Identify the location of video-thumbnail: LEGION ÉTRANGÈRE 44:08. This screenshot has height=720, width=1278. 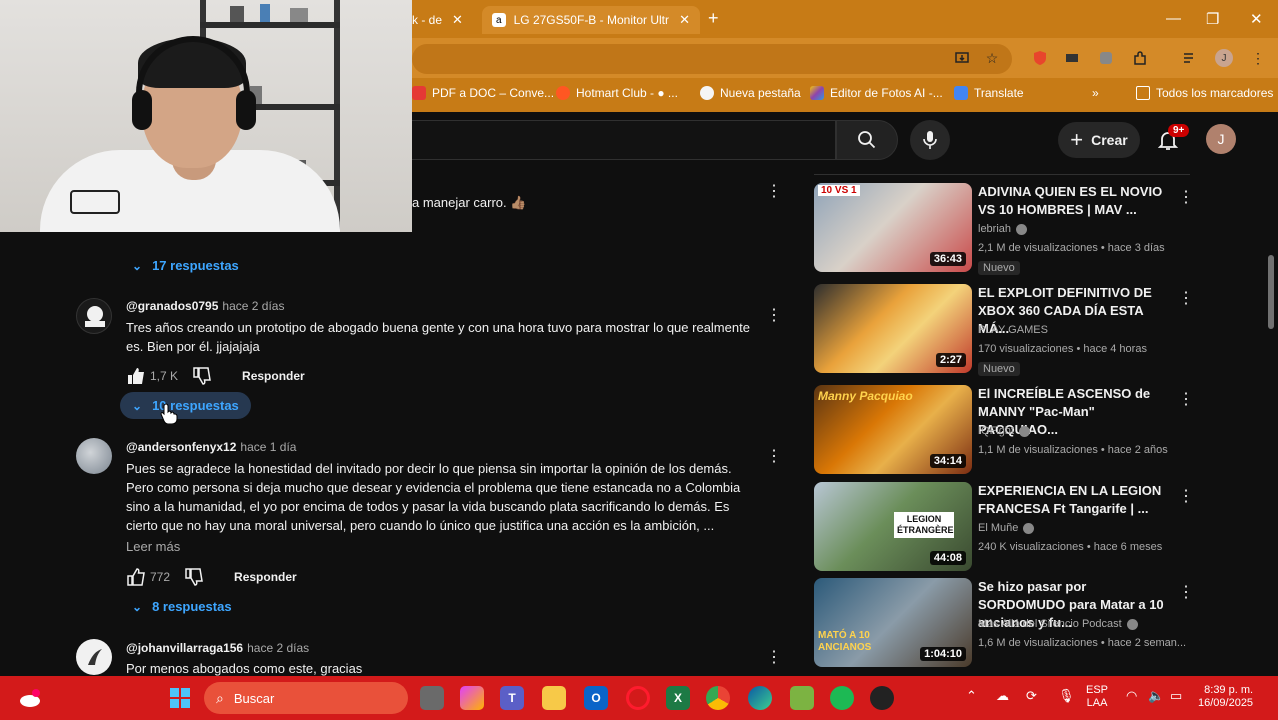
(893, 526).